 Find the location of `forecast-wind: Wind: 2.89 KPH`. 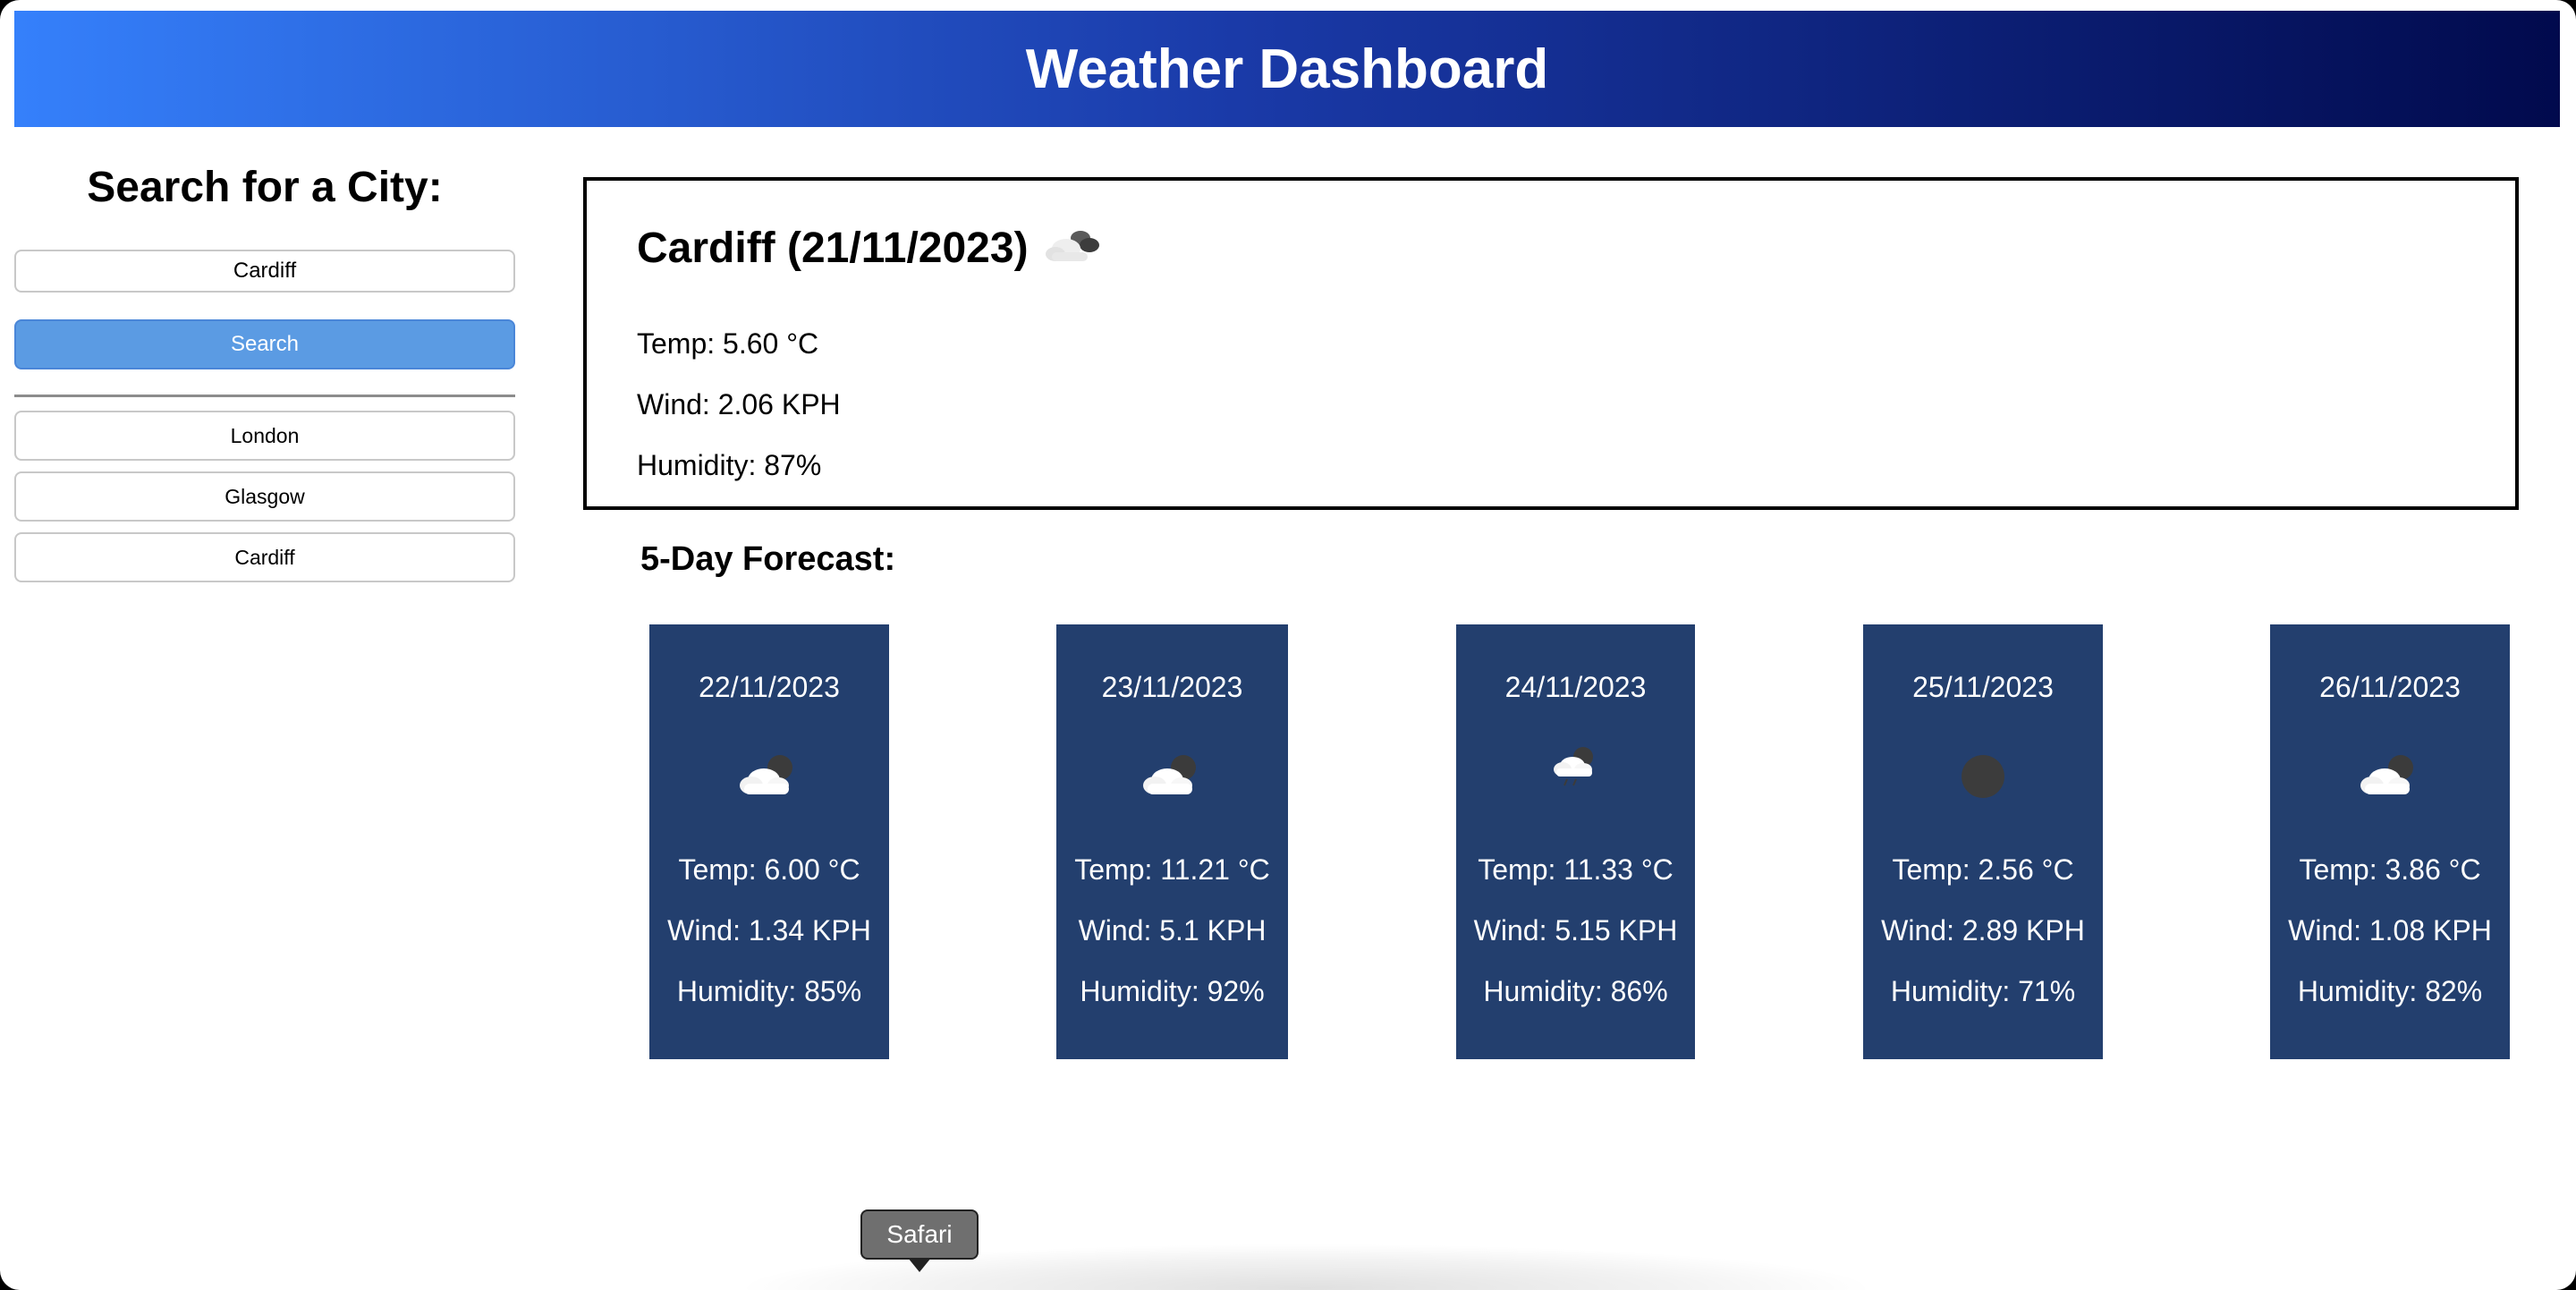

forecast-wind: Wind: 2.89 KPH is located at coordinates (1983, 930).